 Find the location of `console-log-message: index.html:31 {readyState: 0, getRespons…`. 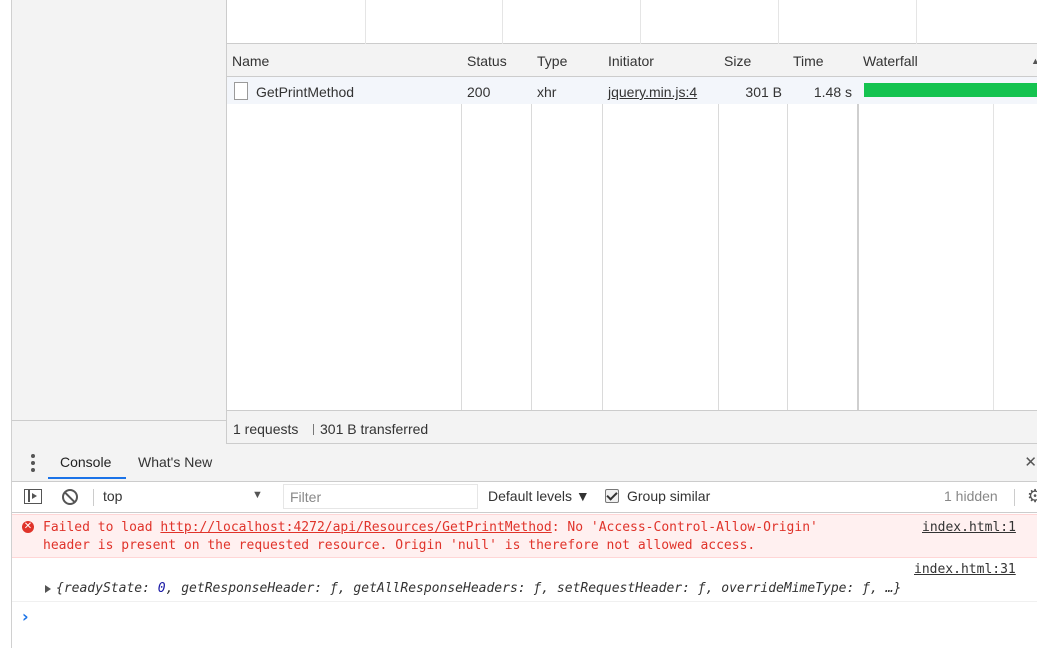

console-log-message: index.html:31 {readyState: 0, getRespons… is located at coordinates (524, 580).